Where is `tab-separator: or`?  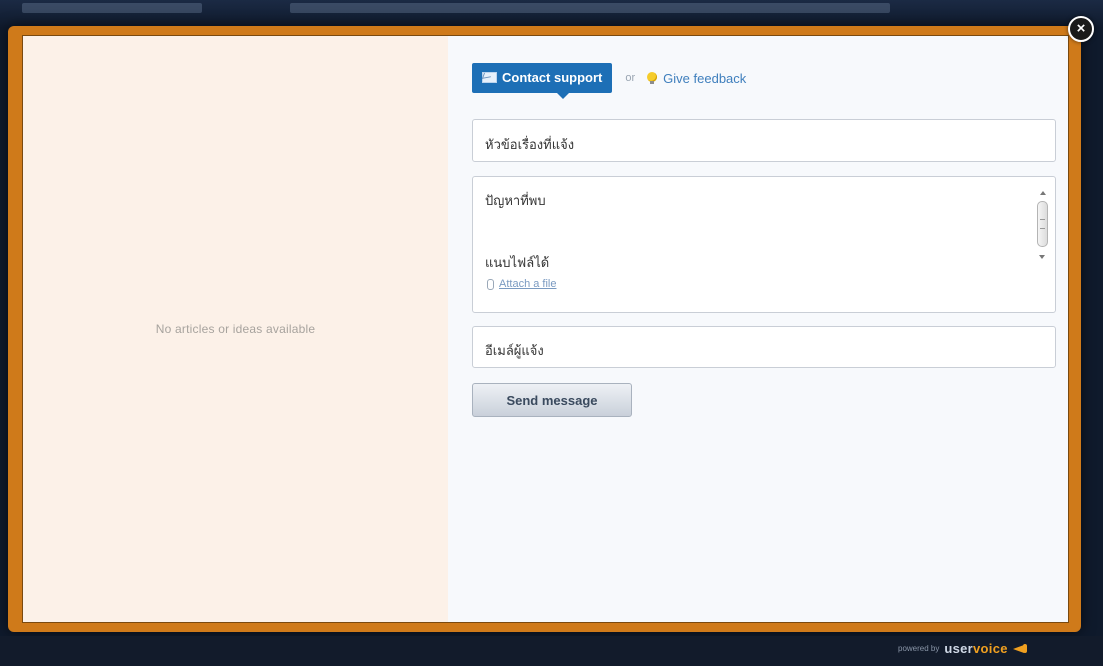 tab-separator: or is located at coordinates (630, 78).